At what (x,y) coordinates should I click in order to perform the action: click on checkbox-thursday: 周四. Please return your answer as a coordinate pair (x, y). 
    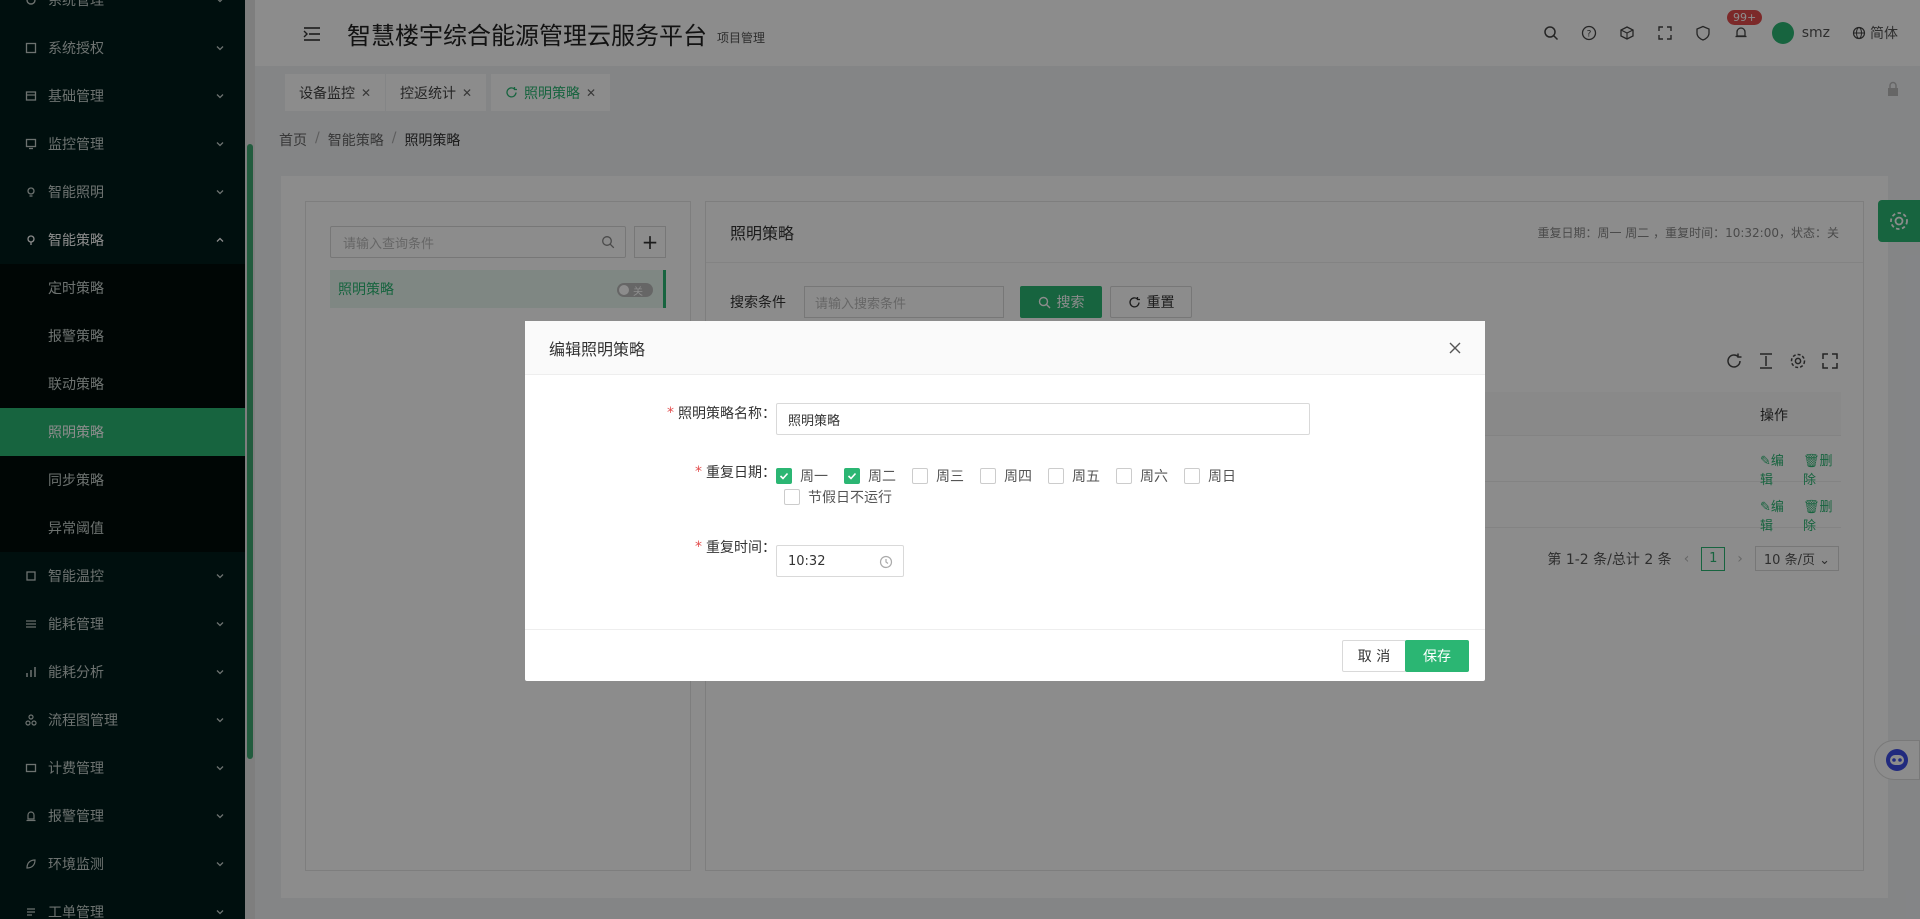
    Looking at the image, I should click on (1014, 476).